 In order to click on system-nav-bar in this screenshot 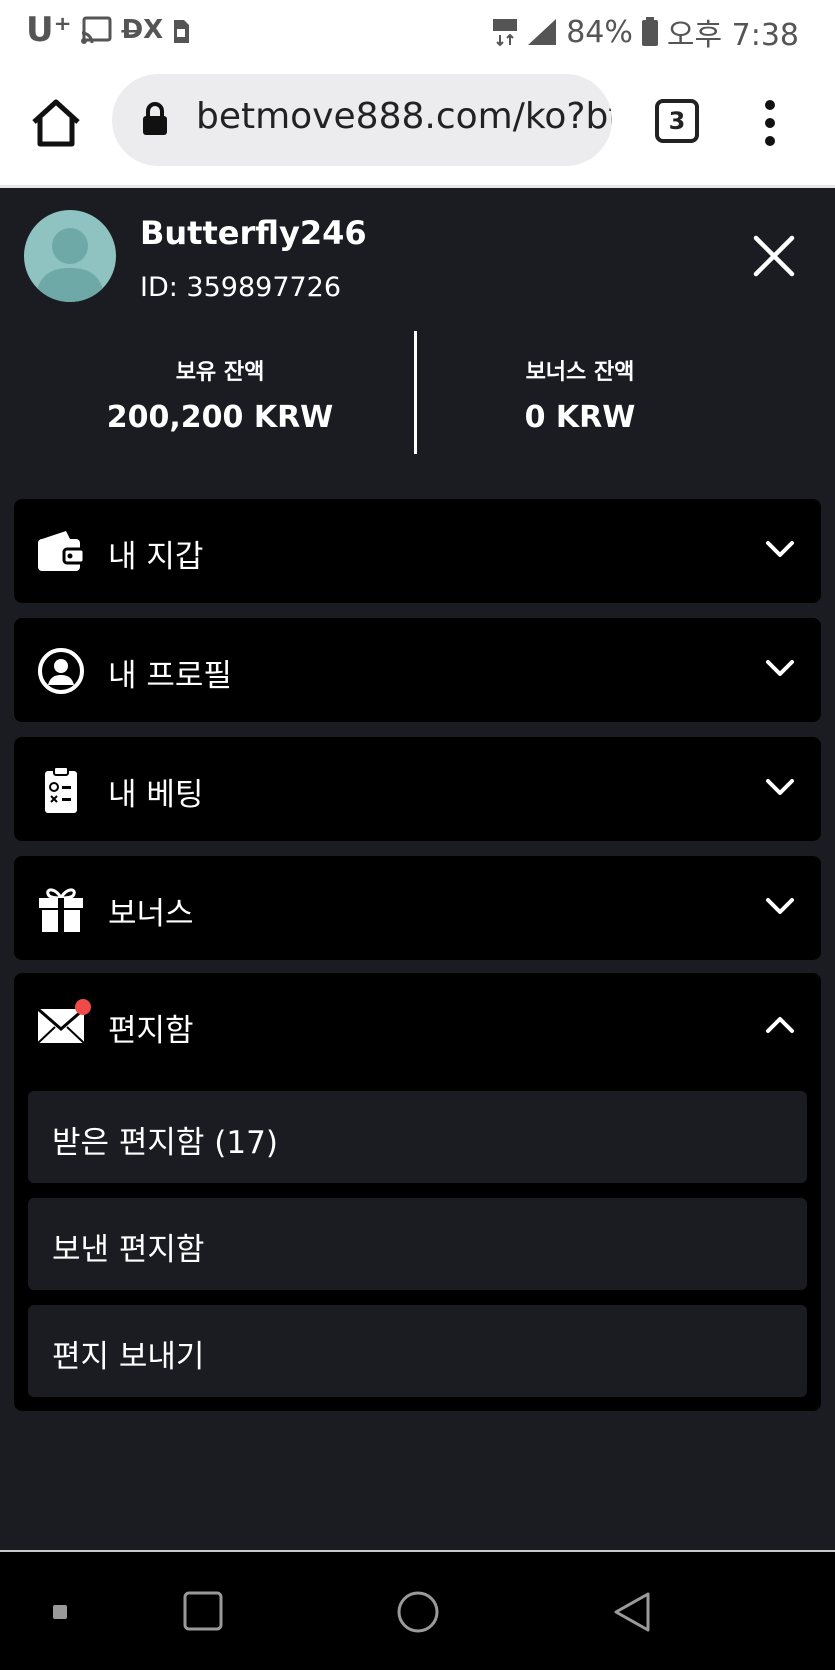, I will do `click(417, 1610)`.